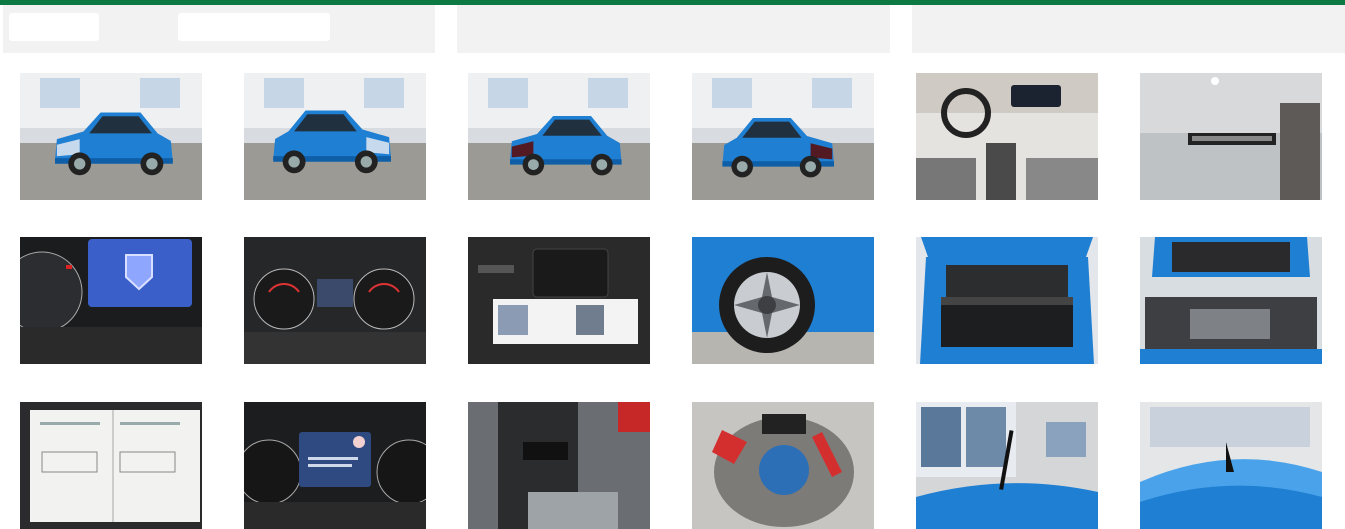 The width and height of the screenshot is (1345, 529). I want to click on photo-interior-dashboard, so click(1007, 136).